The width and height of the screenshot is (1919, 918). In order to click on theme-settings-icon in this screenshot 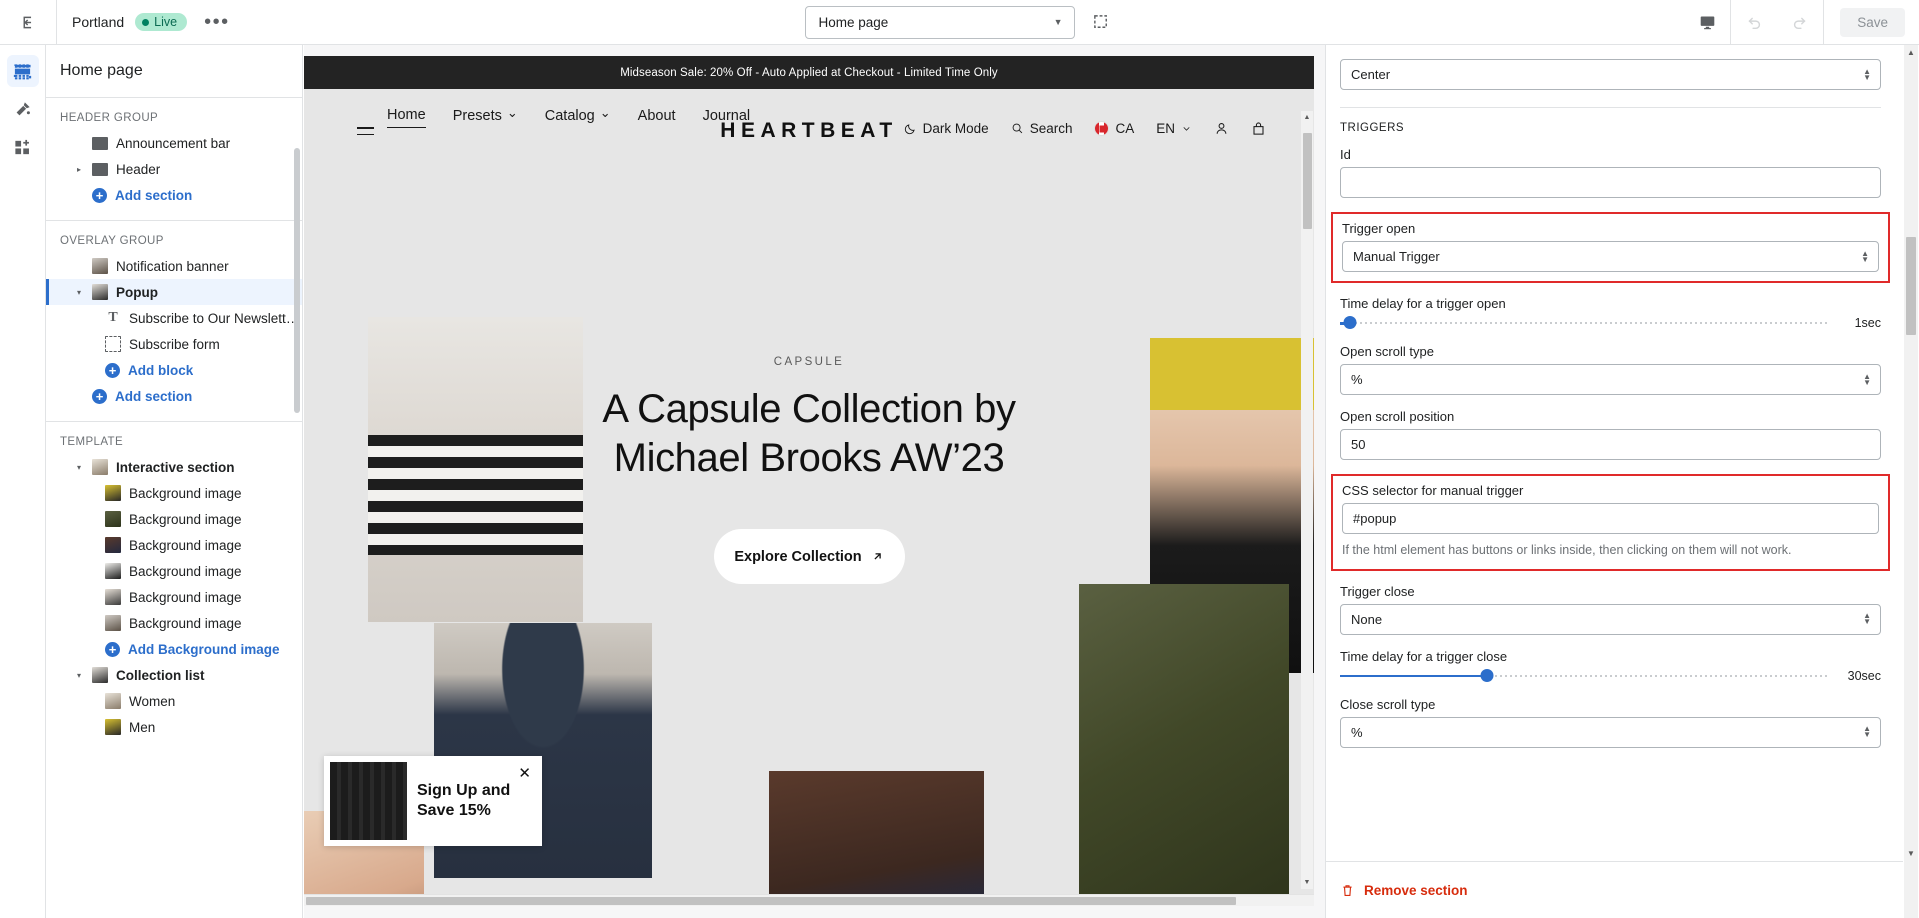, I will do `click(23, 109)`.